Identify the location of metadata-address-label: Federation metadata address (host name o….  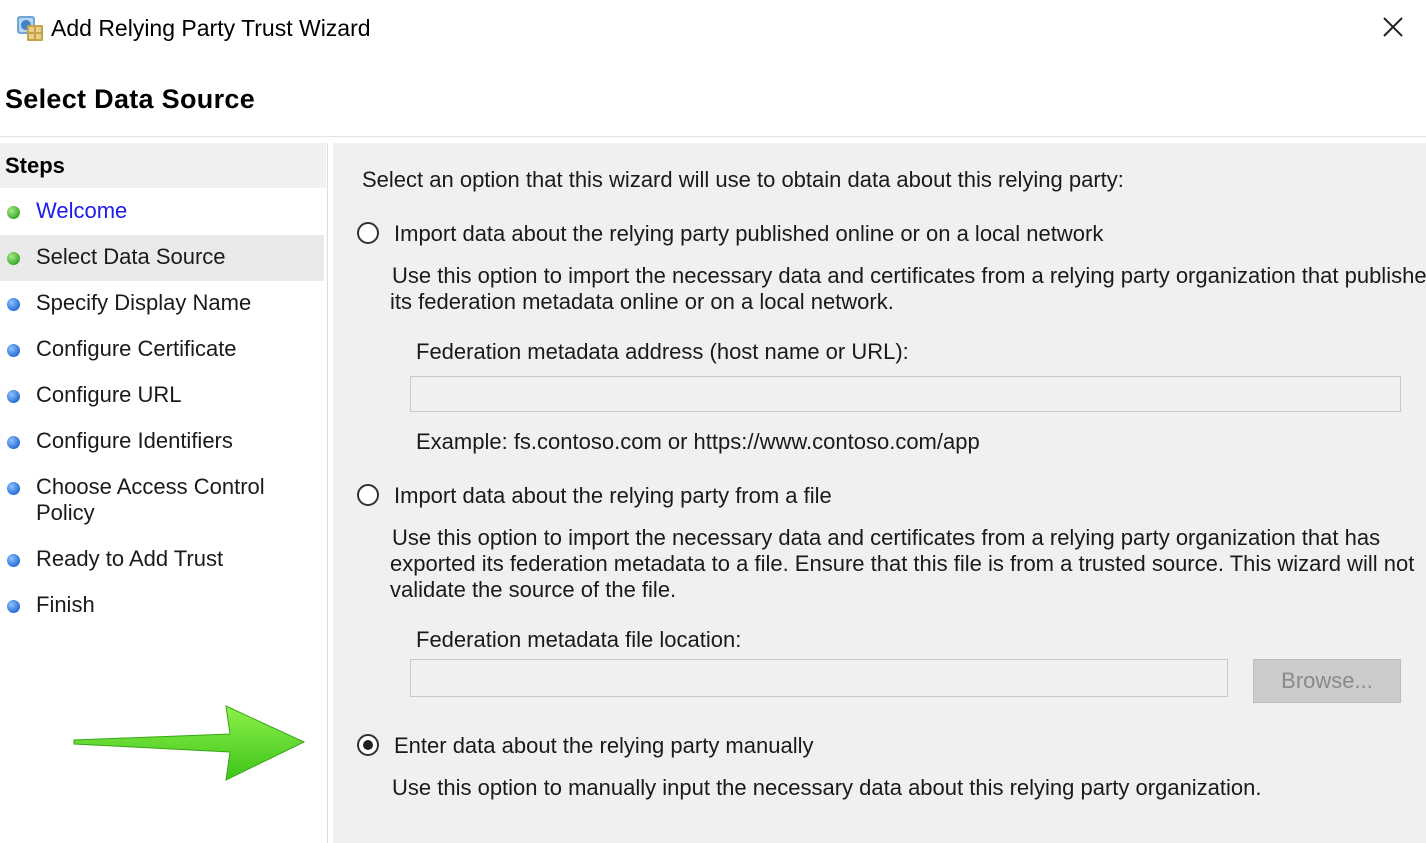
(662, 351).